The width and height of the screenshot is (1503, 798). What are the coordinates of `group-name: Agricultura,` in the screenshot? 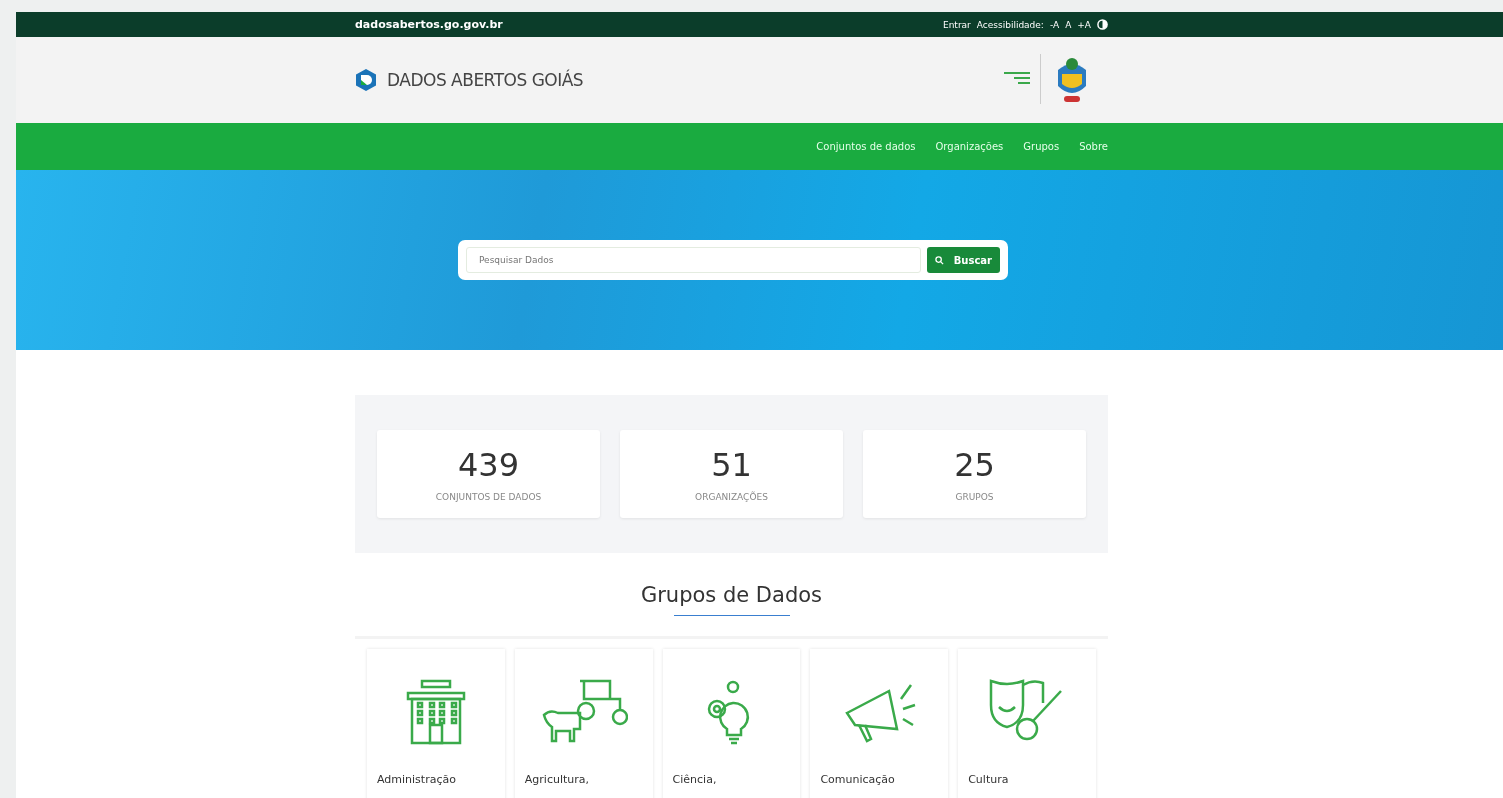 It's located at (557, 779).